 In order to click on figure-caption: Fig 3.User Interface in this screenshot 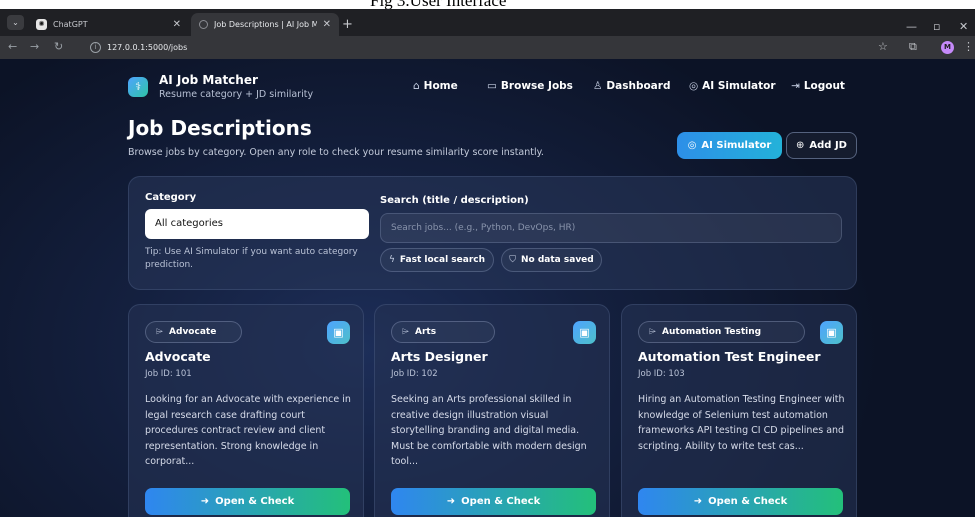, I will do `click(487, 4)`.